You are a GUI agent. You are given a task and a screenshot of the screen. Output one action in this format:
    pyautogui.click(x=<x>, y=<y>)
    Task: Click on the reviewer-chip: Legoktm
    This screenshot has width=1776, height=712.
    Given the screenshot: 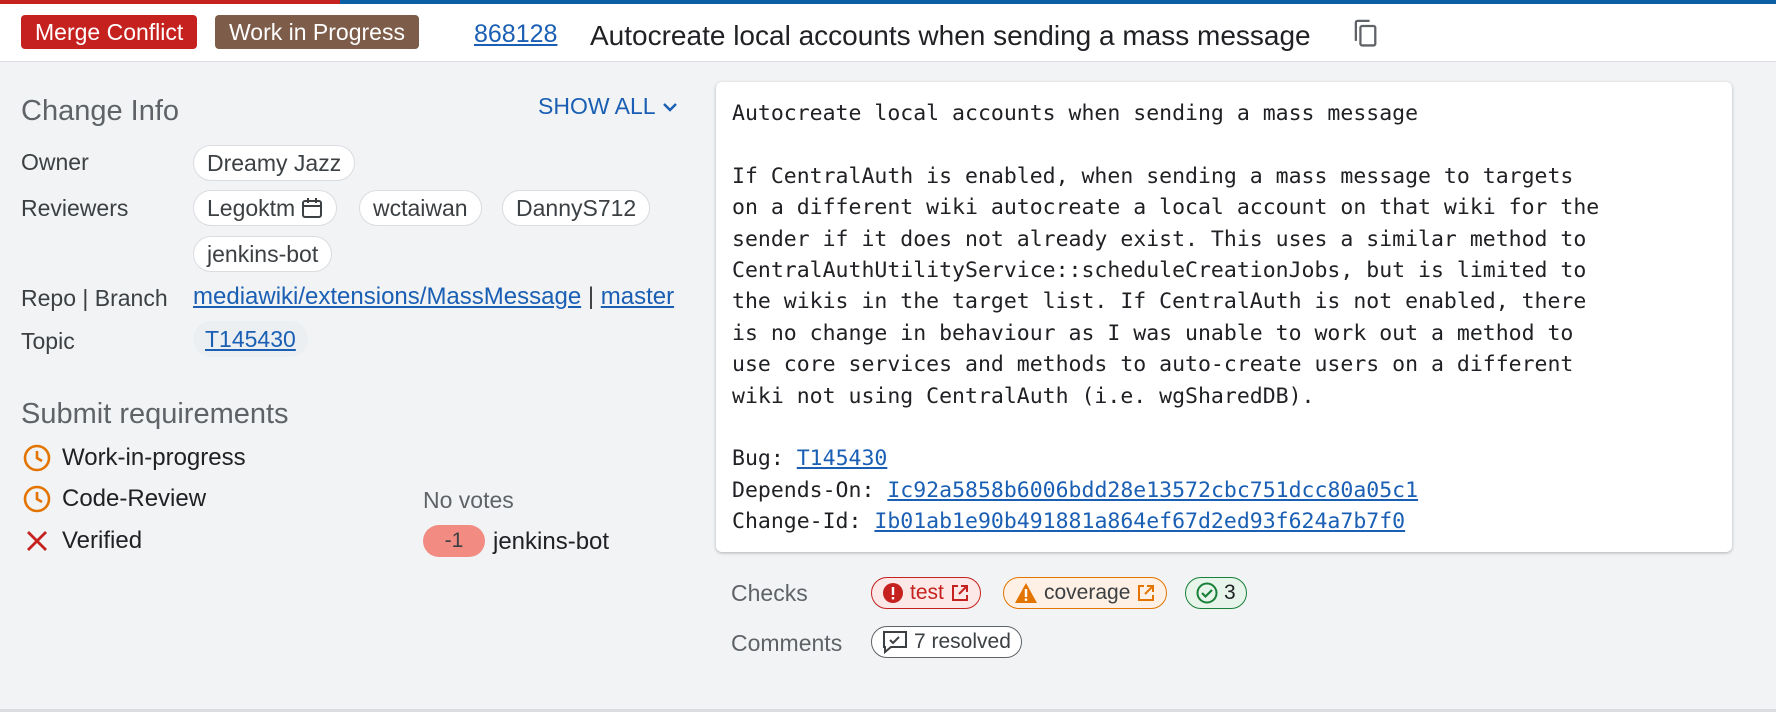 What is the action you would take?
    pyautogui.click(x=265, y=208)
    